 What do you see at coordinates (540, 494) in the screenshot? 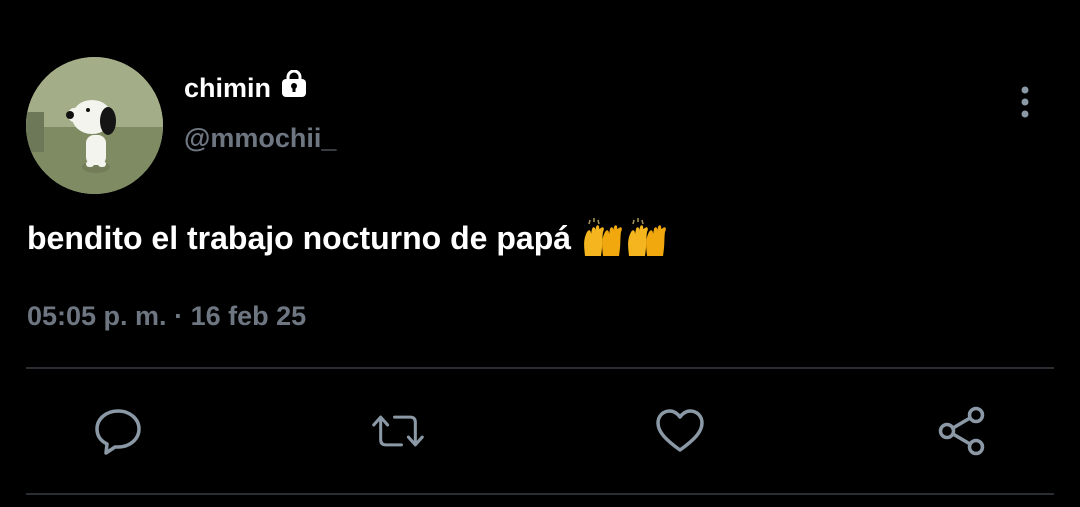
I see `divider-bottom` at bounding box center [540, 494].